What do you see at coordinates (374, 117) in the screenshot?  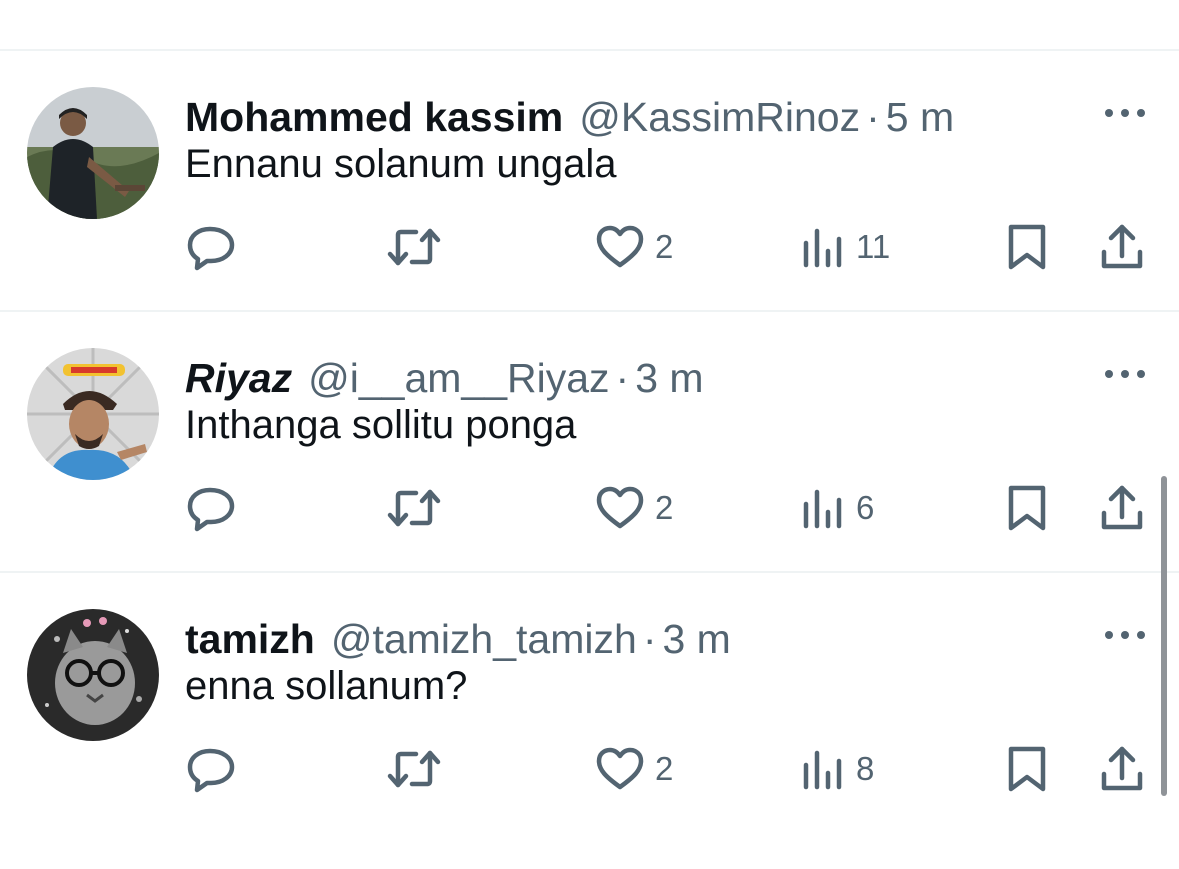 I see `display-name: Mohammed kassim` at bounding box center [374, 117].